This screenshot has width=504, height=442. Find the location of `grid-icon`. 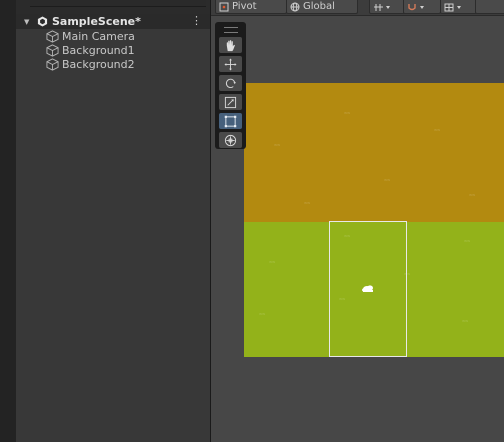

grid-icon is located at coordinates (452, 7).